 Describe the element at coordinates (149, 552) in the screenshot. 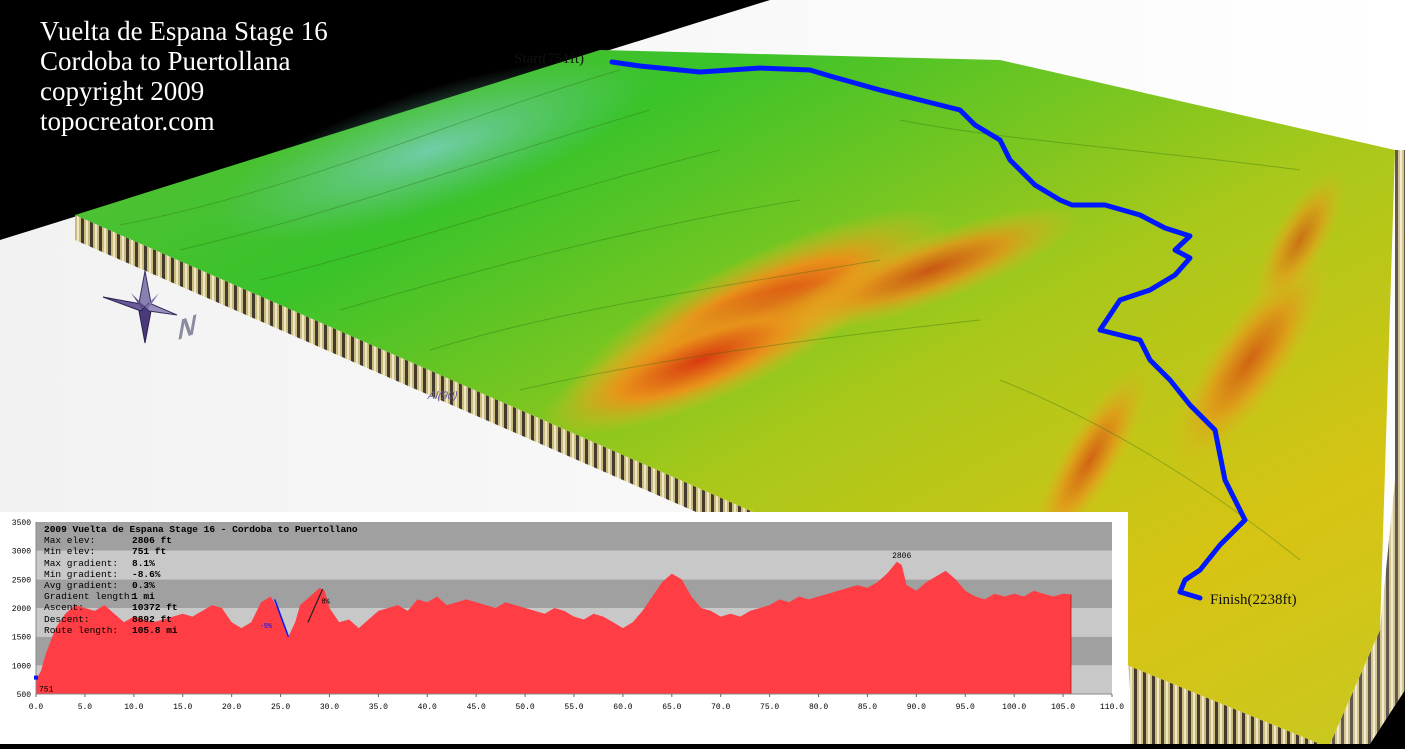

I see `stat-value: 751 ft` at that location.